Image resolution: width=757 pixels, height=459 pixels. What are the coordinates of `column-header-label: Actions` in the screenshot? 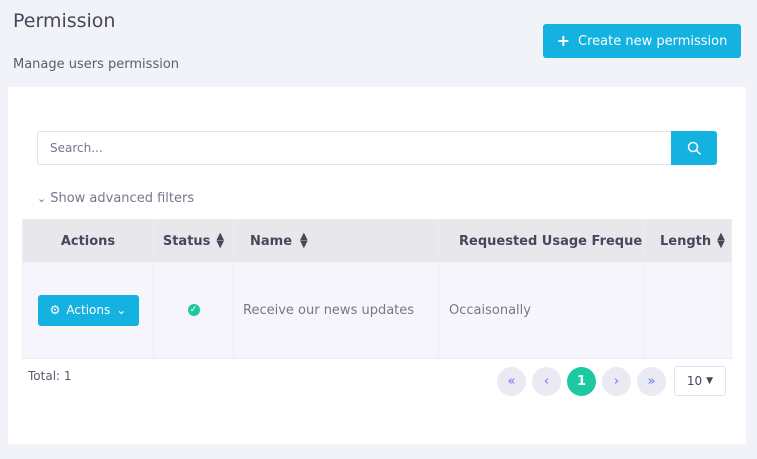 It's located at (88, 241).